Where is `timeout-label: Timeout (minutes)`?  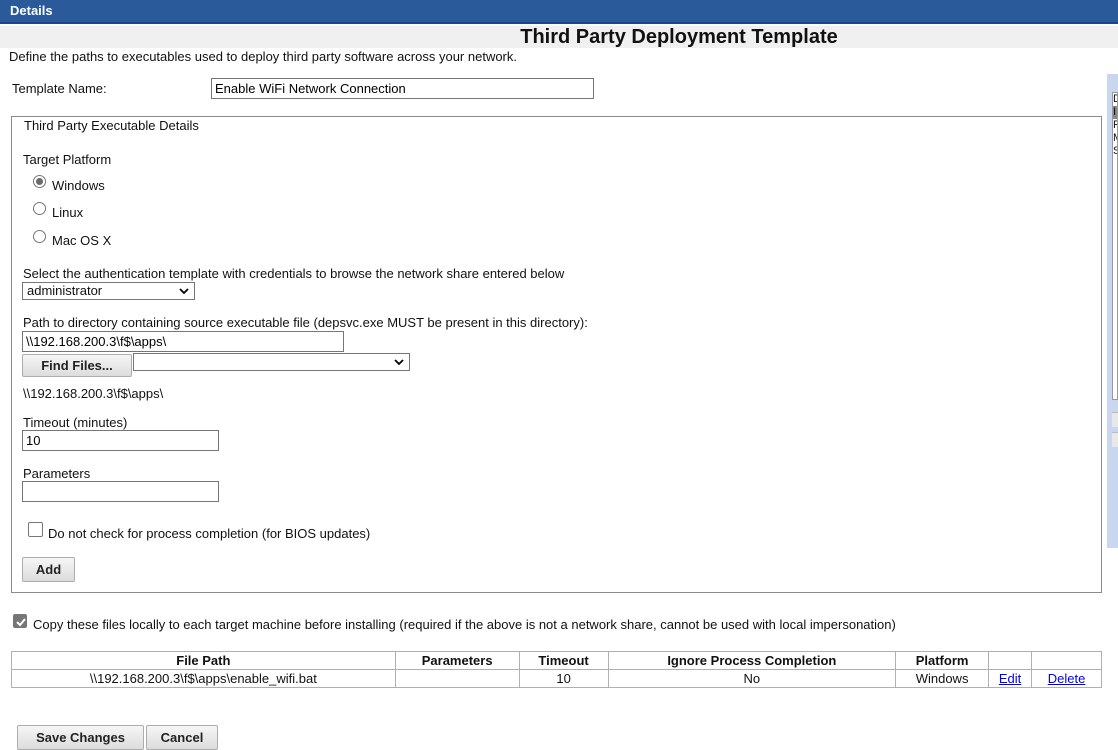
timeout-label: Timeout (minutes) is located at coordinates (75, 422).